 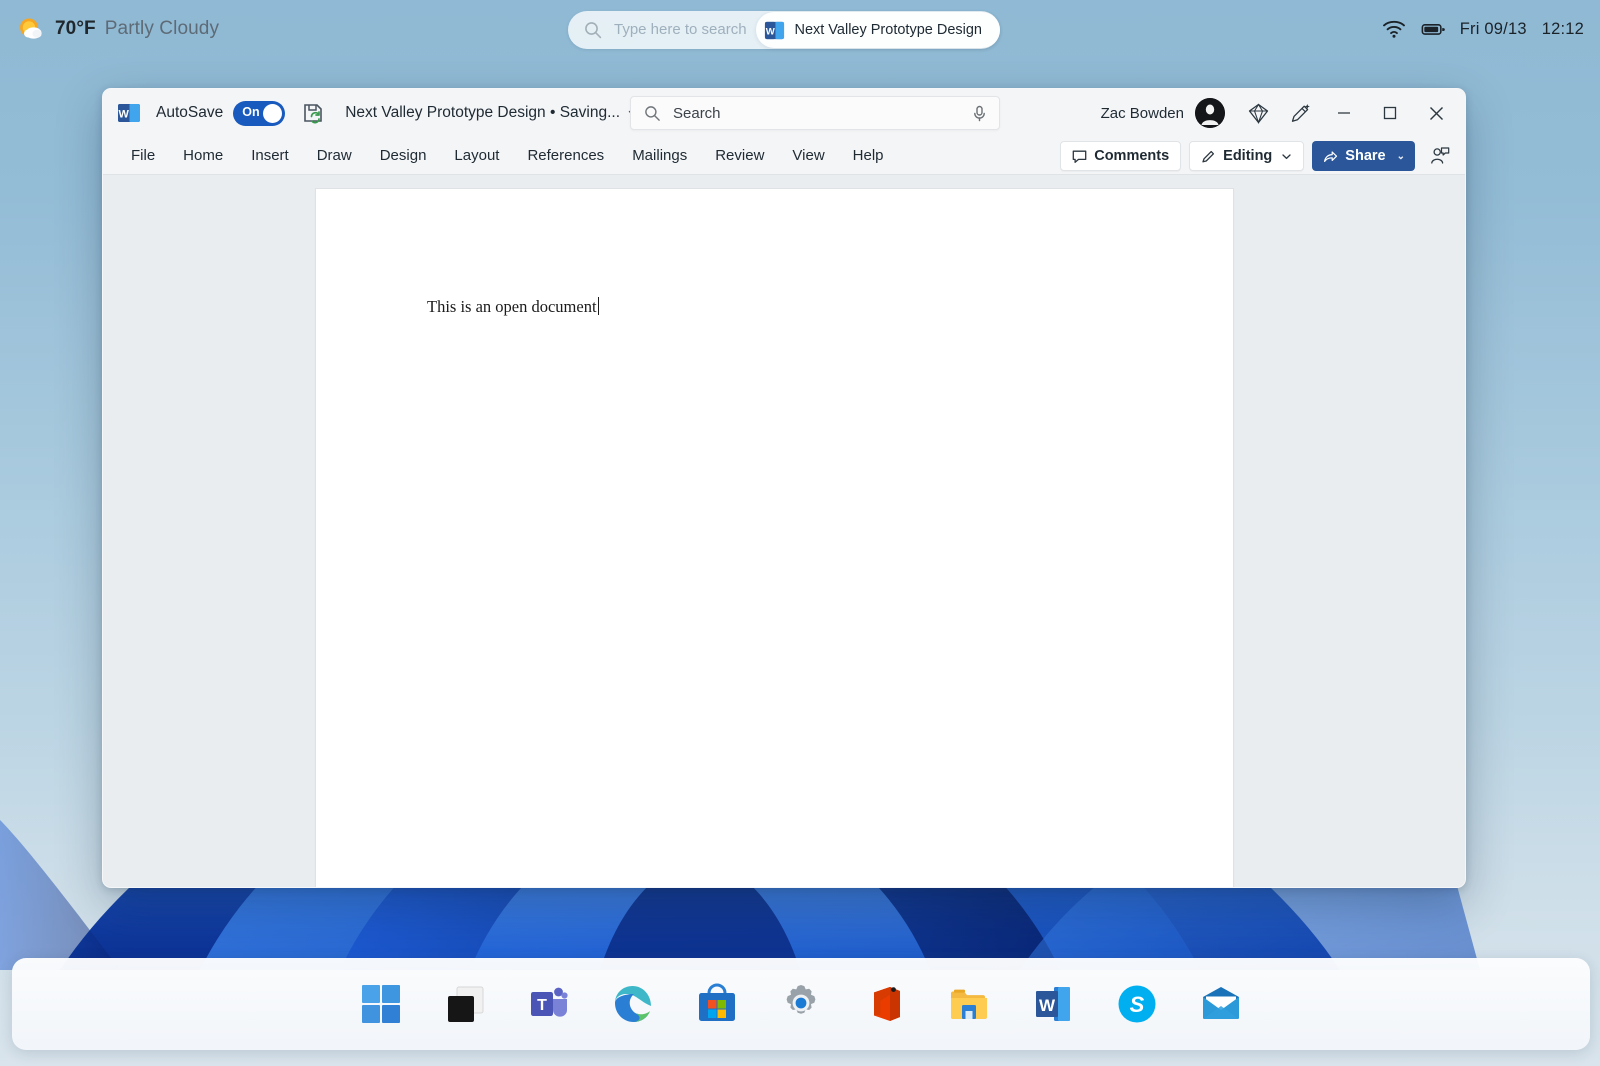 I want to click on maximize-button, so click(x=1390, y=113).